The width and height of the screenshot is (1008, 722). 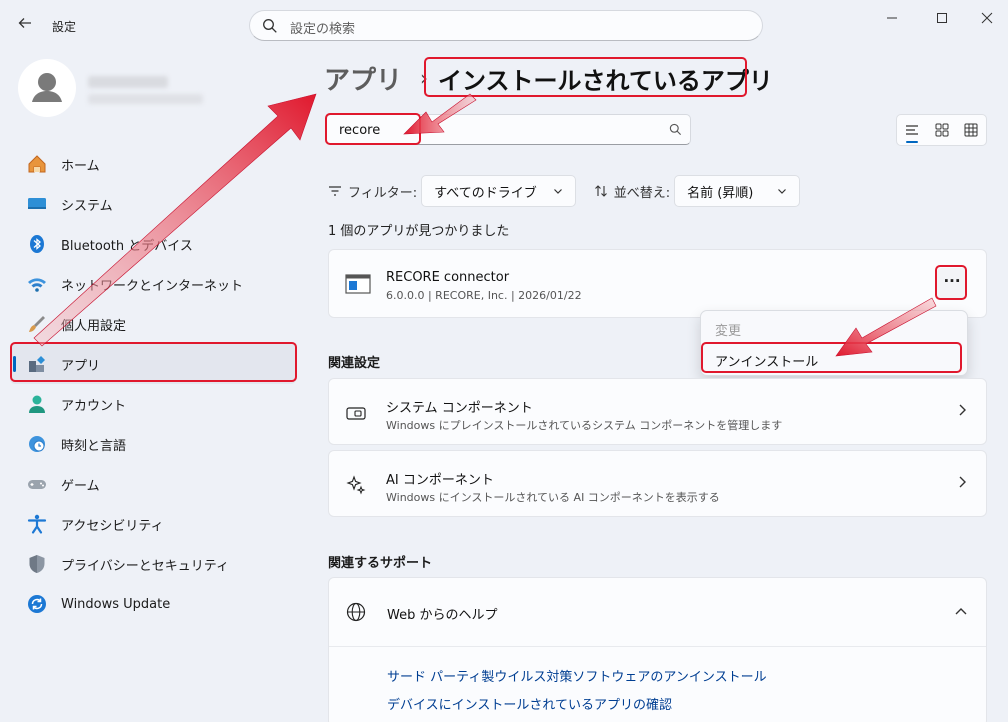 What do you see at coordinates (356, 485) in the screenshot?
I see `sparkle-icon` at bounding box center [356, 485].